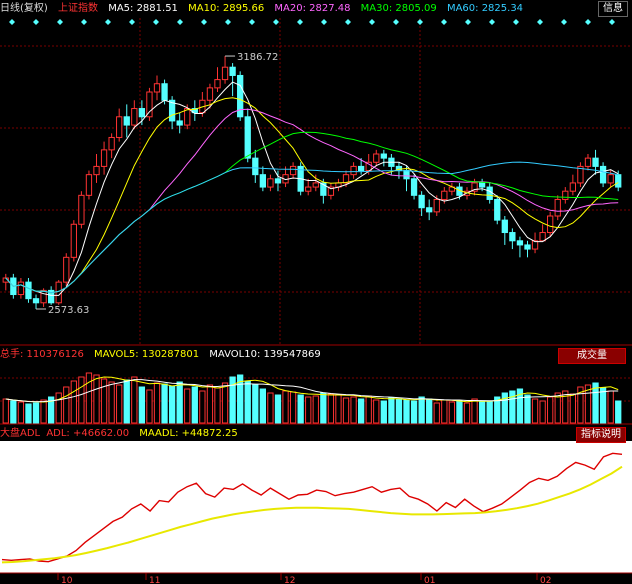  I want to click on mavol10-label: MAVOL10: 139547869, so click(265, 354).